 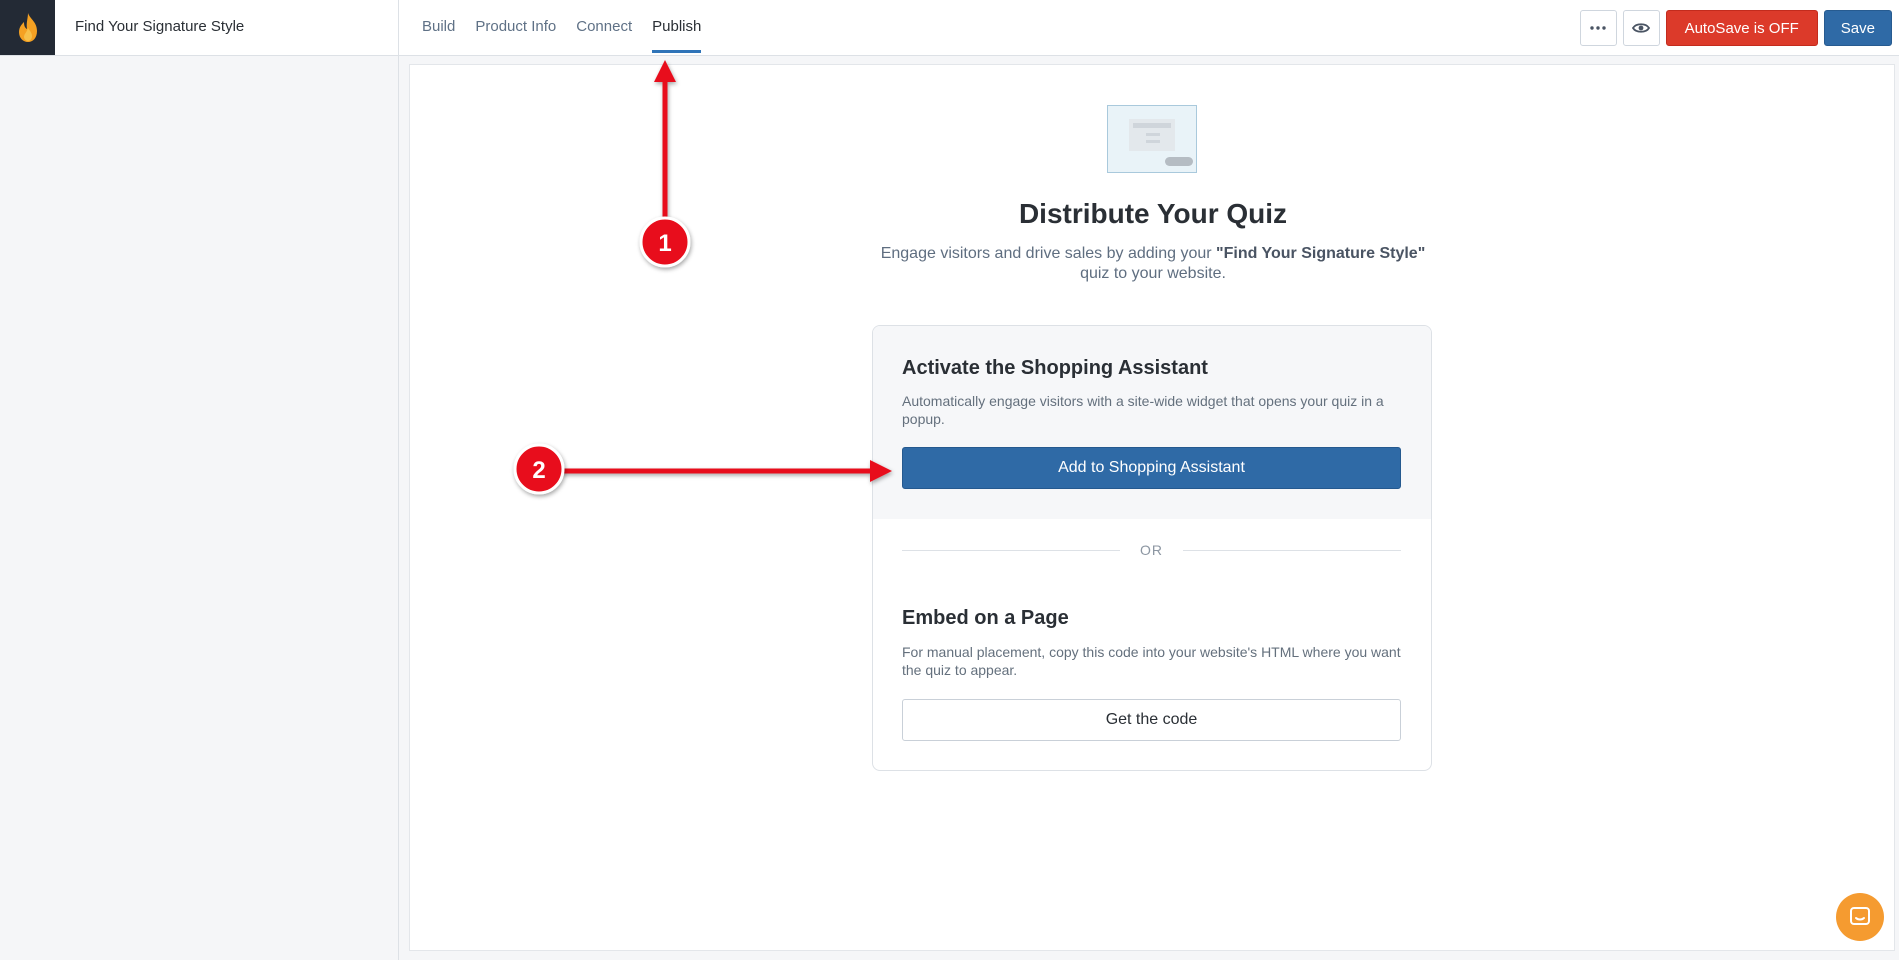 What do you see at coordinates (1153, 273) in the screenshot?
I see `subtitle-text-end: quiz to your website.` at bounding box center [1153, 273].